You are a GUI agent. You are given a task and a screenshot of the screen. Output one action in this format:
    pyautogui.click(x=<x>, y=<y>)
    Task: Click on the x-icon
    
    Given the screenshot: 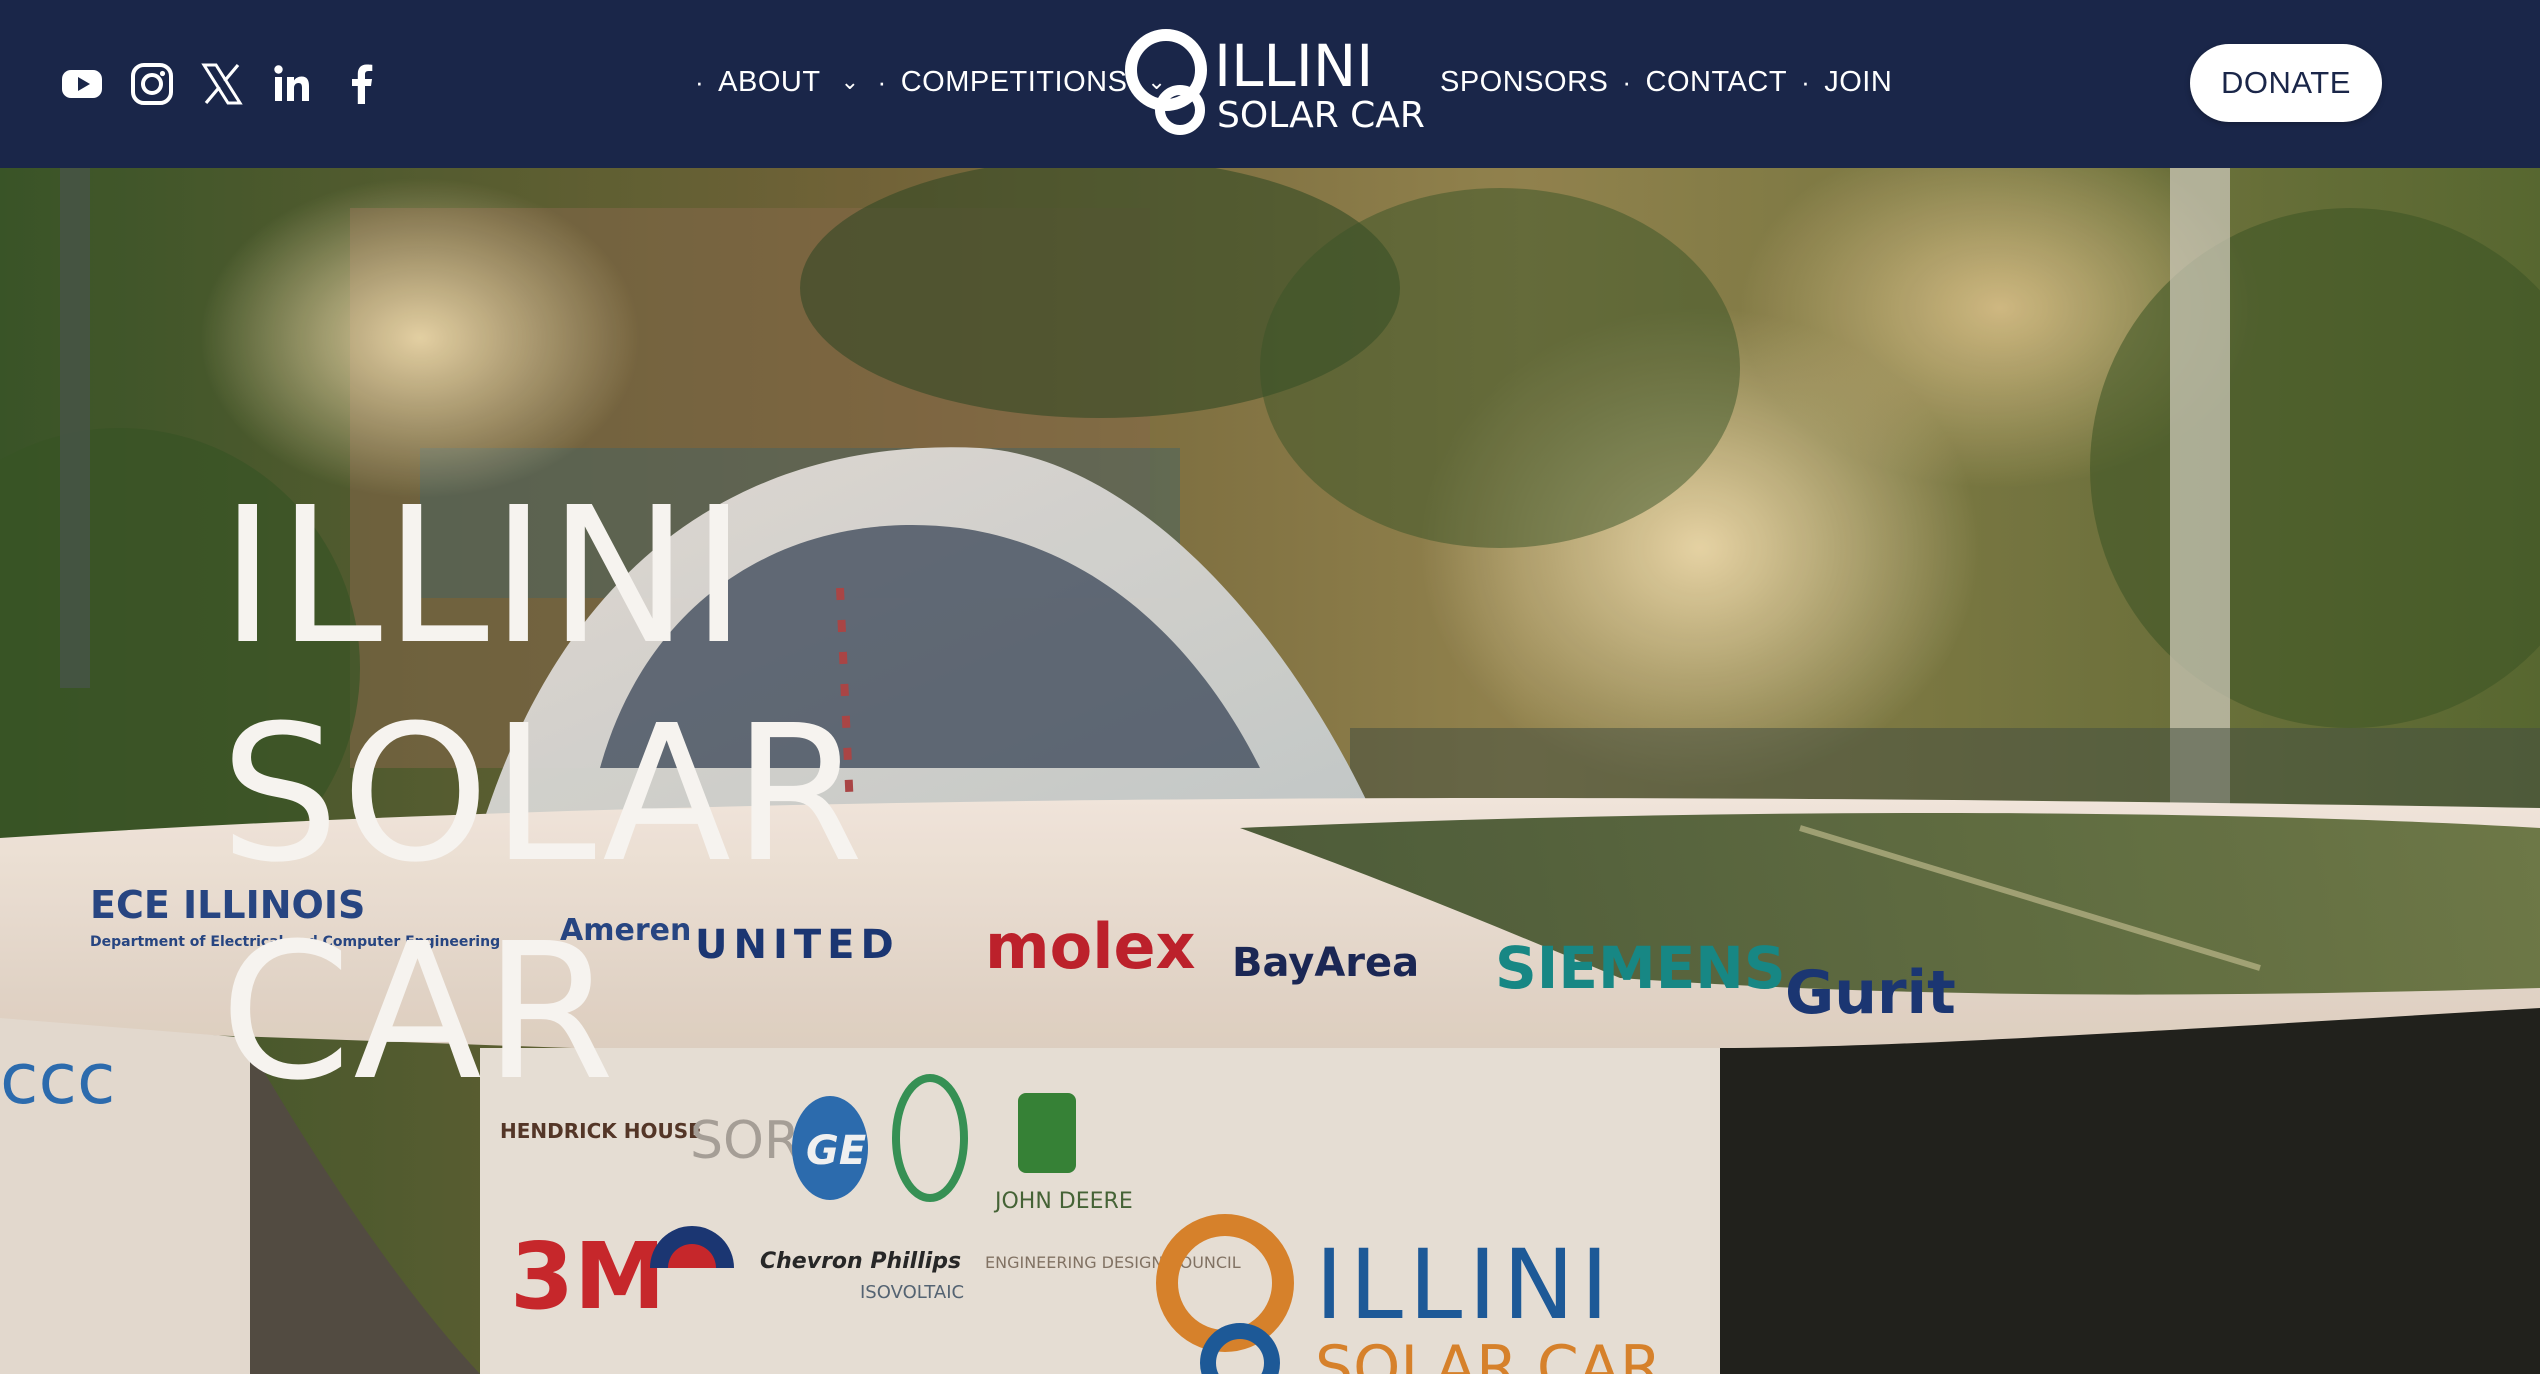 What is the action you would take?
    pyautogui.click(x=222, y=84)
    